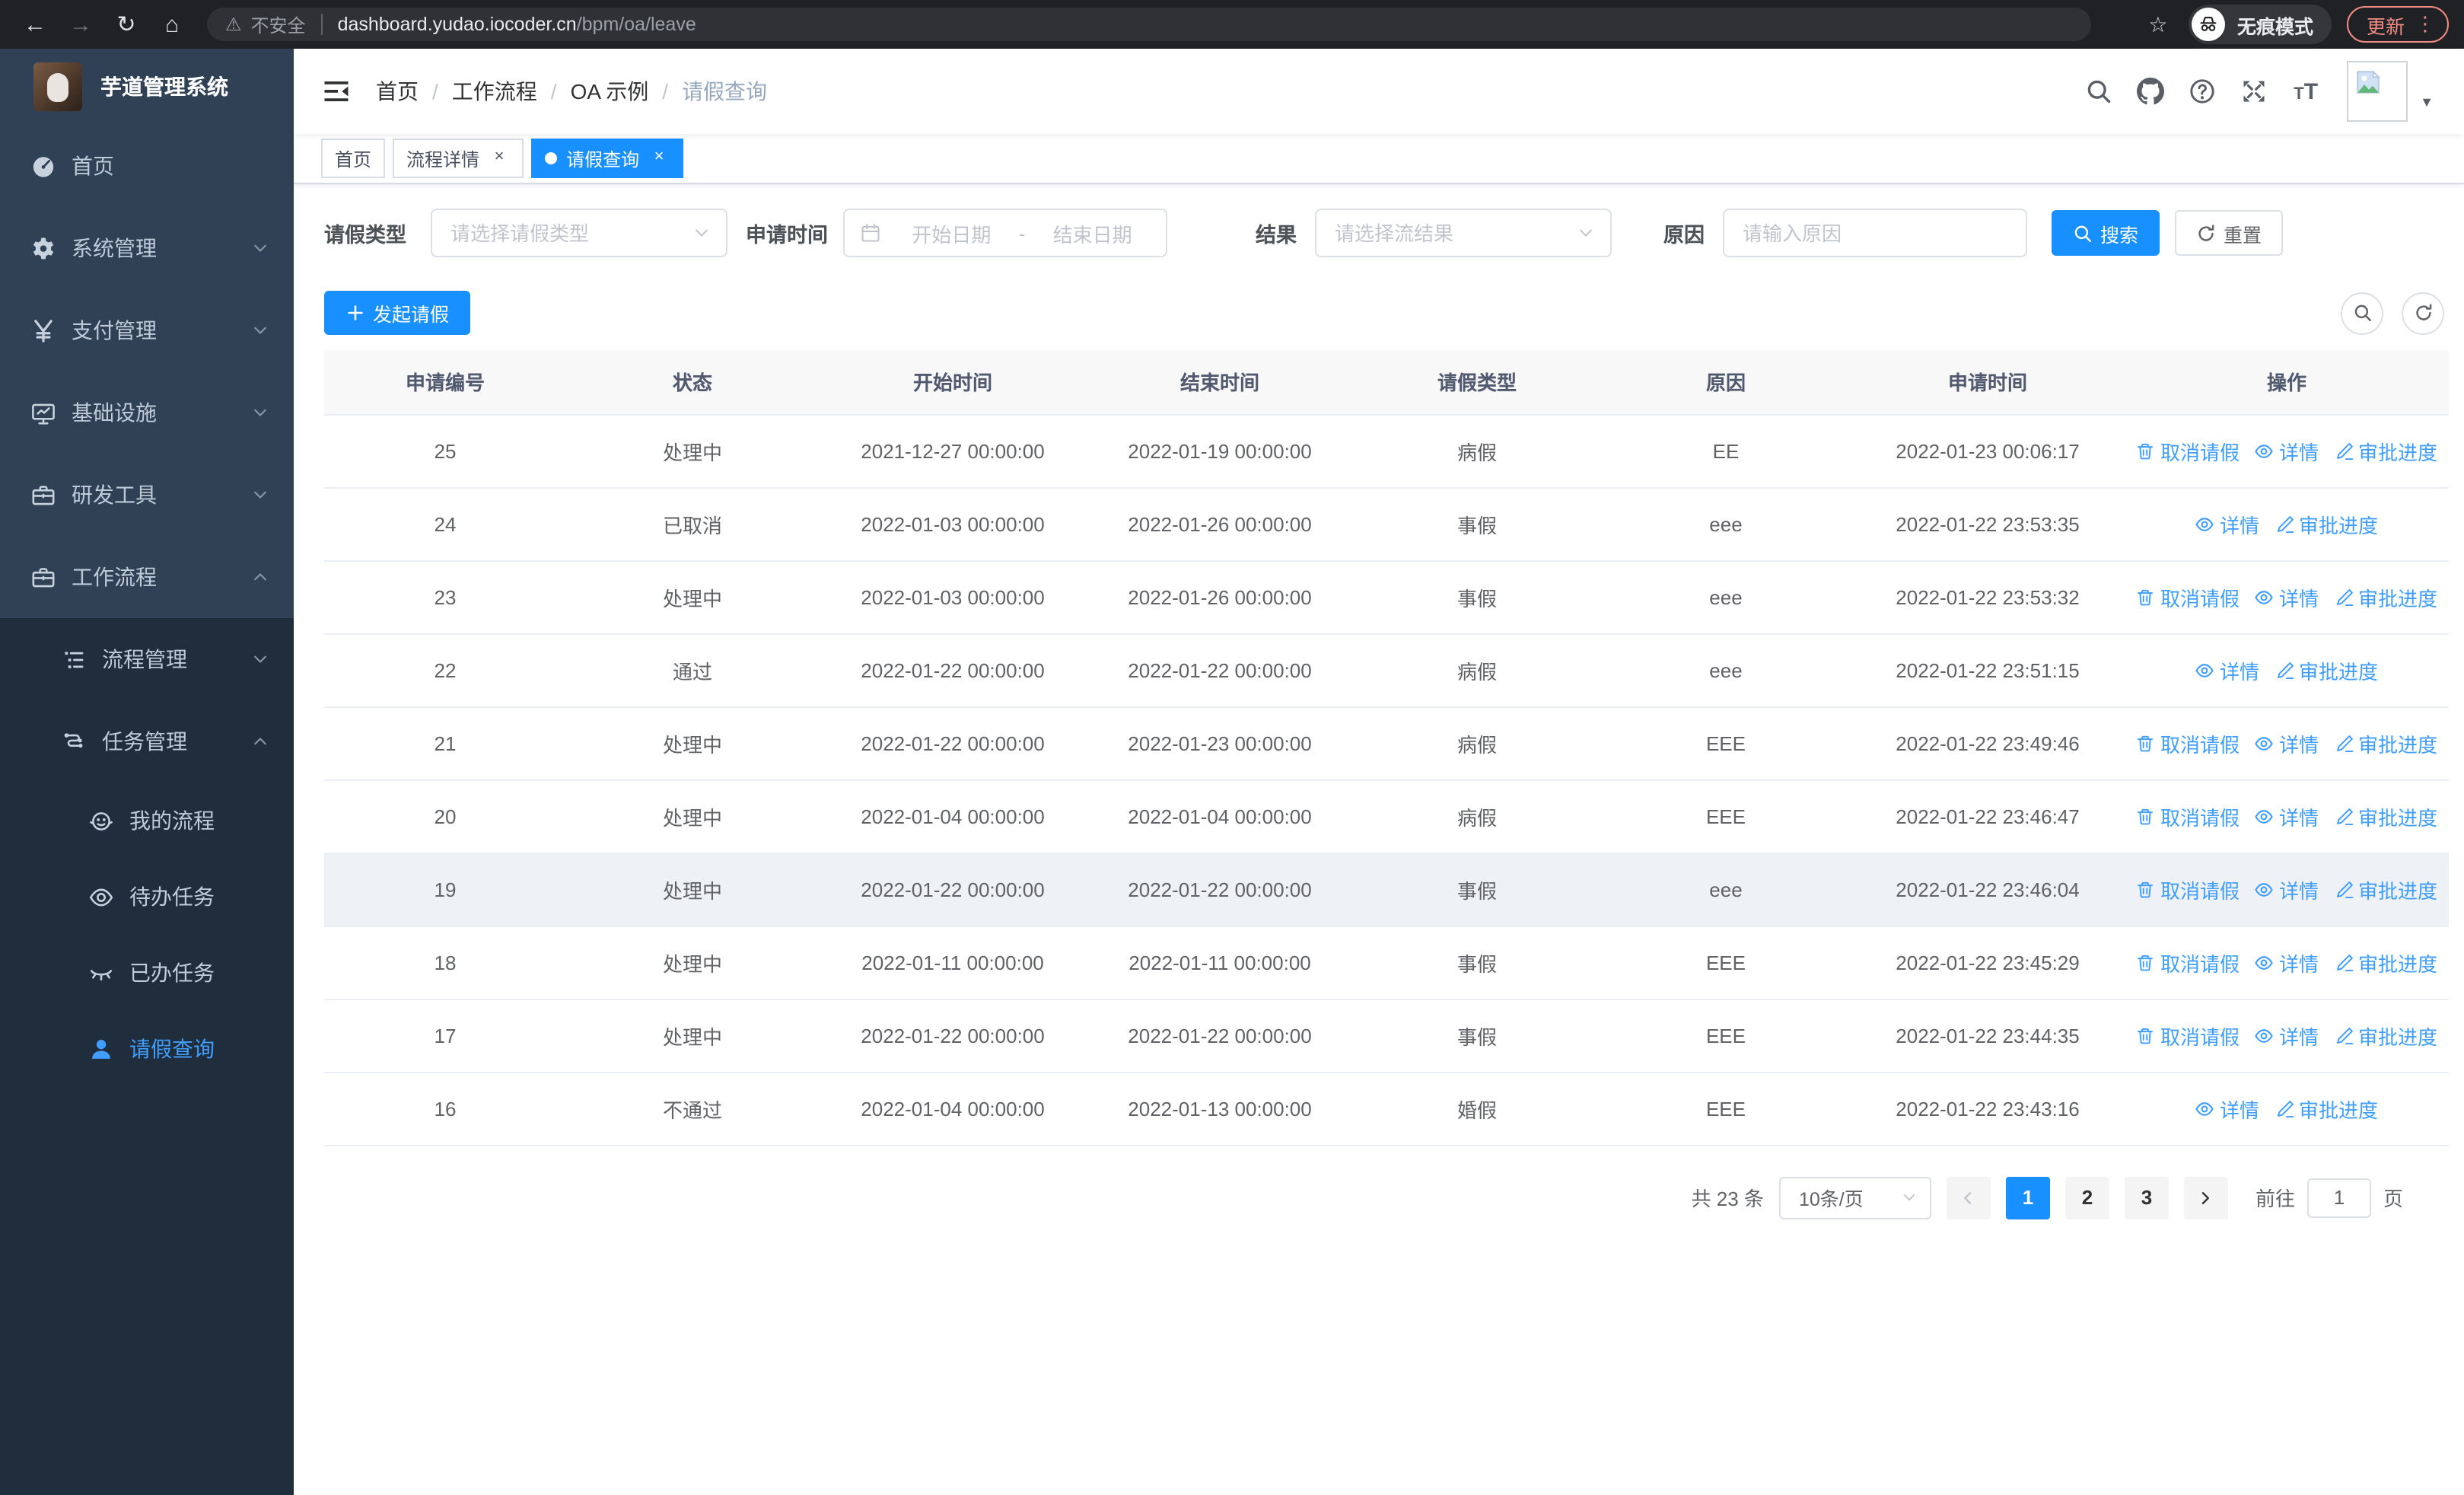 The width and height of the screenshot is (2464, 1495). I want to click on reason-field, so click(1875, 233).